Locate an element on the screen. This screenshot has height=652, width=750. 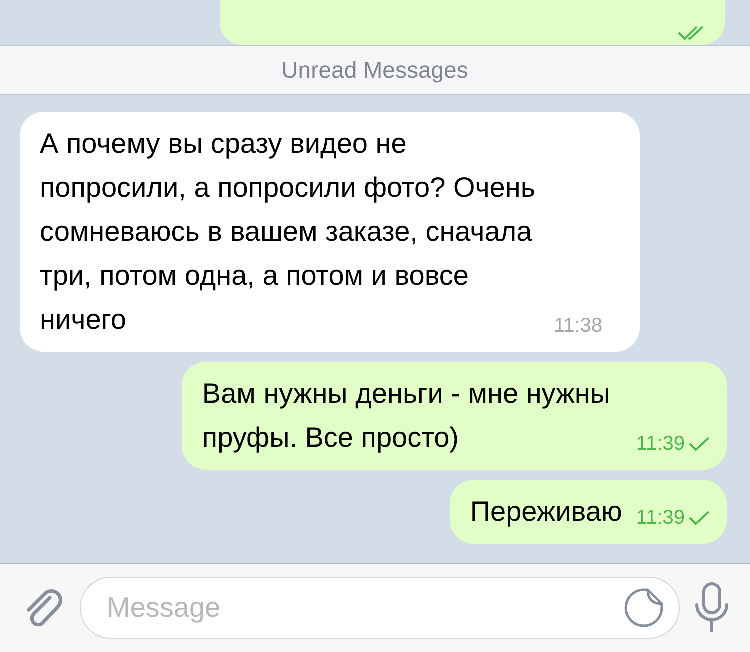
message-text: Вам нужны деньги - мне нужны пруфы. Все просто) is located at coordinates (407, 416).